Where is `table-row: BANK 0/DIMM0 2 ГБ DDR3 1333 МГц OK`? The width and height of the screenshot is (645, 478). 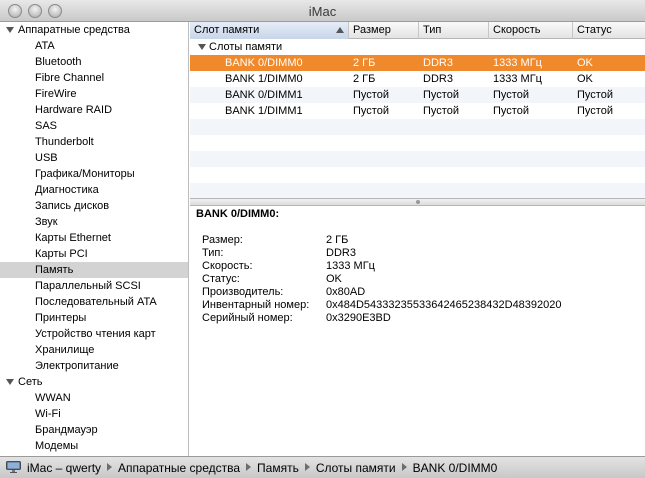
table-row: BANK 0/DIMM0 2 ГБ DDR3 1333 МГц OK is located at coordinates (417, 63).